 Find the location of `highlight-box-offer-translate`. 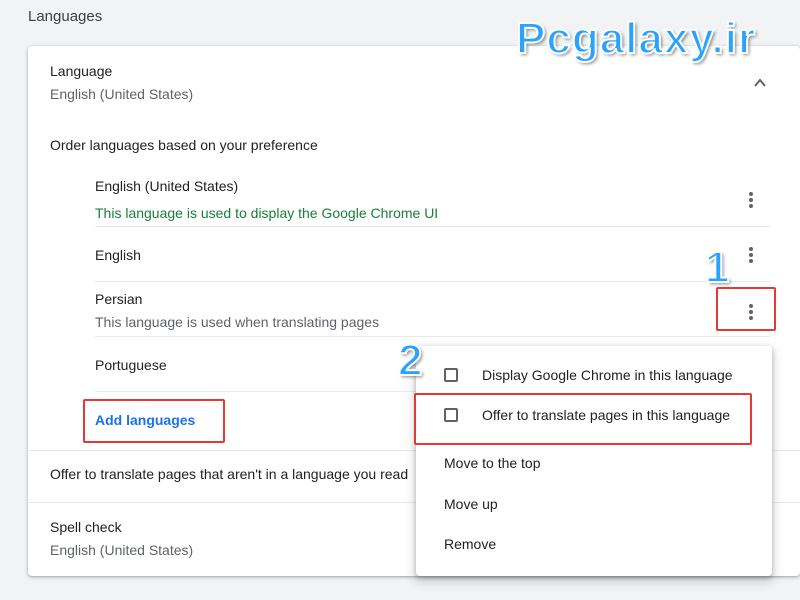

highlight-box-offer-translate is located at coordinates (583, 419).